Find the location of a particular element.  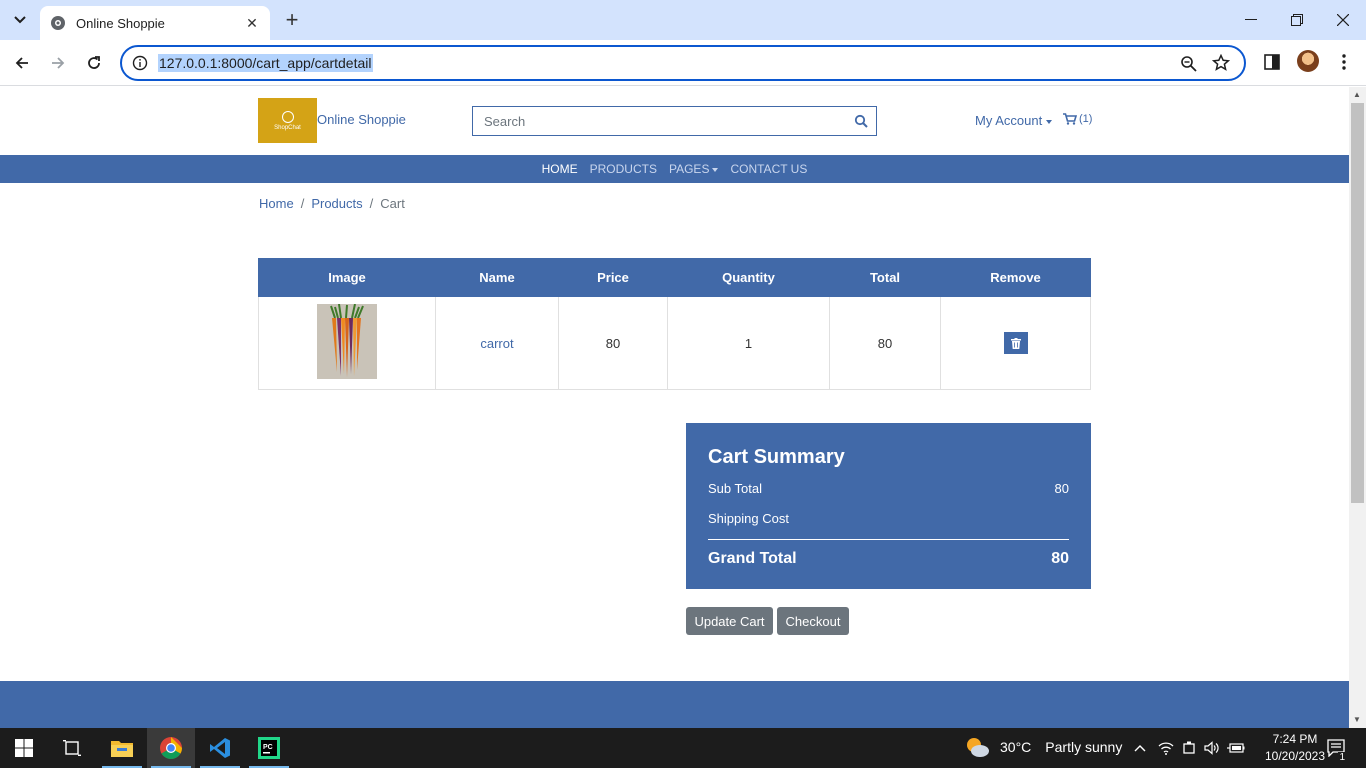

weather-widget: 30°C Partly sunny is located at coordinates (1043, 747).